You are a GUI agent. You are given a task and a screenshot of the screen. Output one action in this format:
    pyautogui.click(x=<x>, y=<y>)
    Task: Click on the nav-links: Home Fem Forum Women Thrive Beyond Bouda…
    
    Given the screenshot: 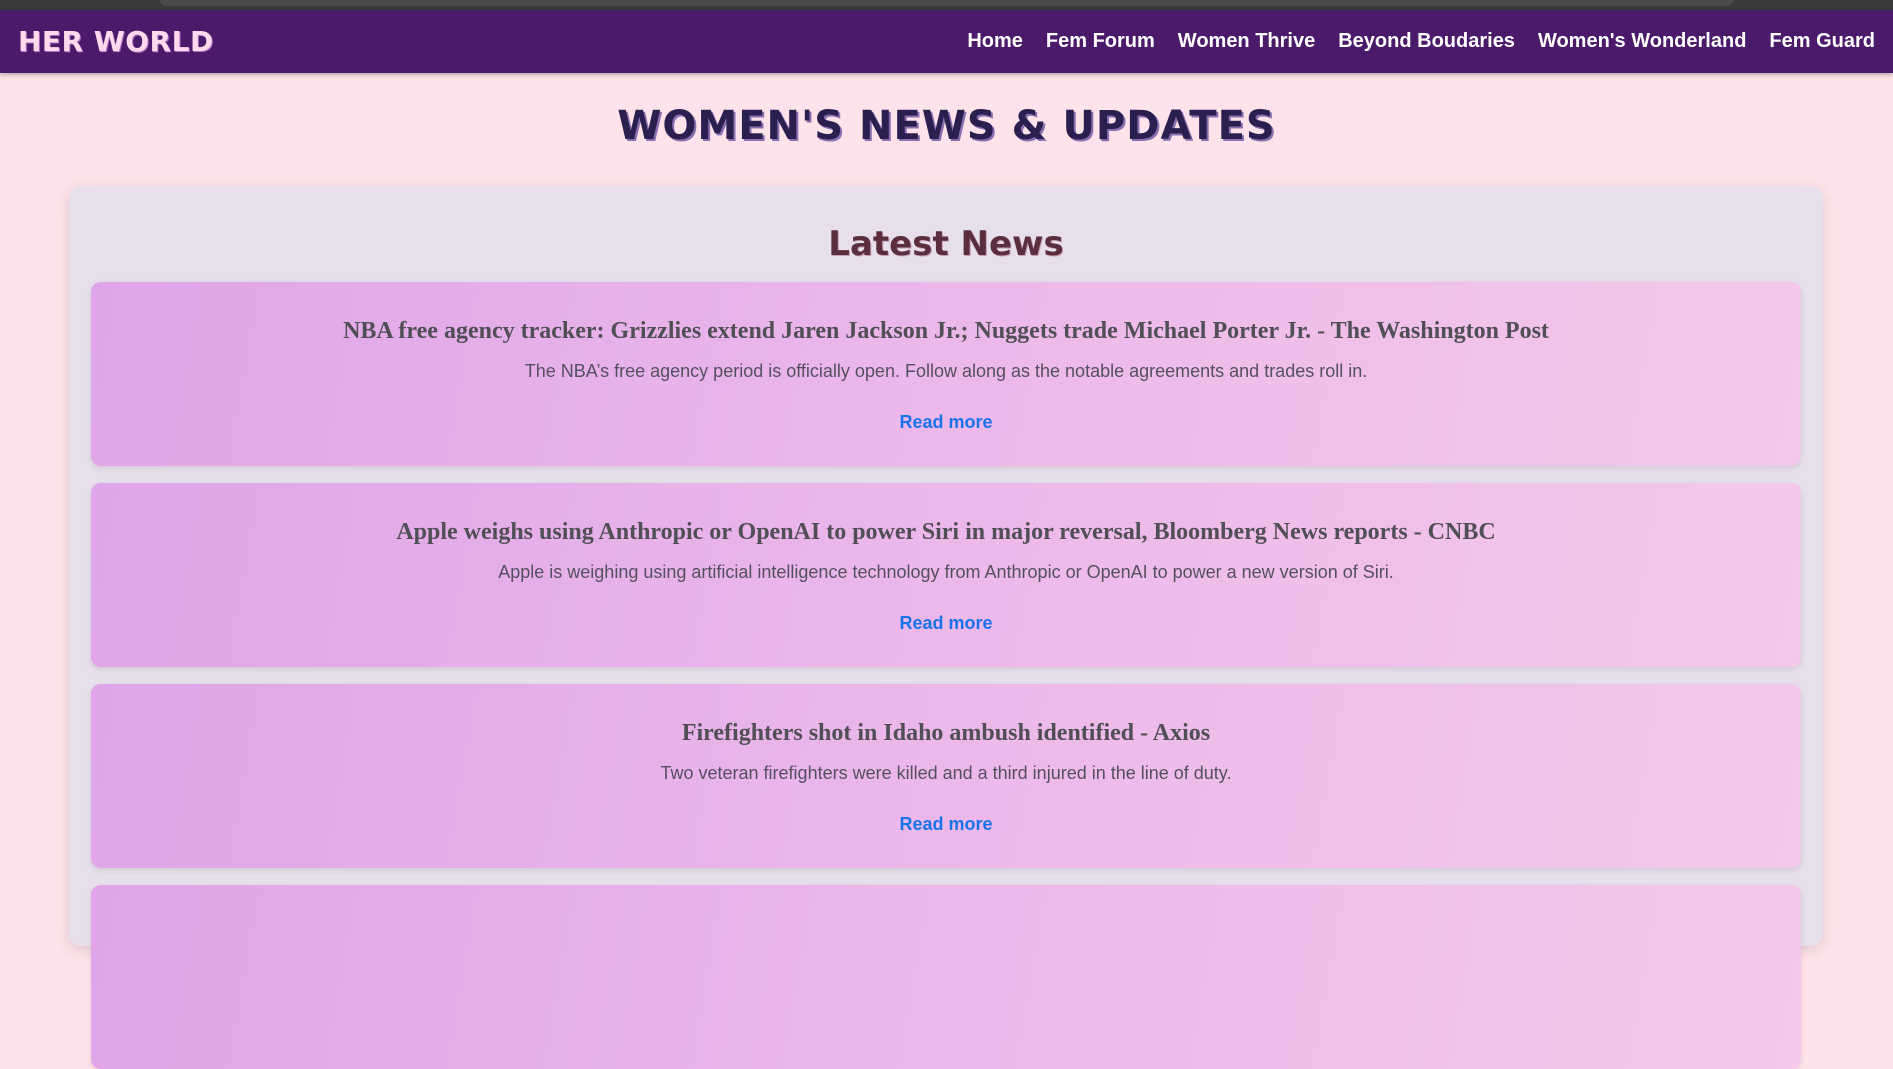 What is the action you would take?
    pyautogui.click(x=1421, y=41)
    